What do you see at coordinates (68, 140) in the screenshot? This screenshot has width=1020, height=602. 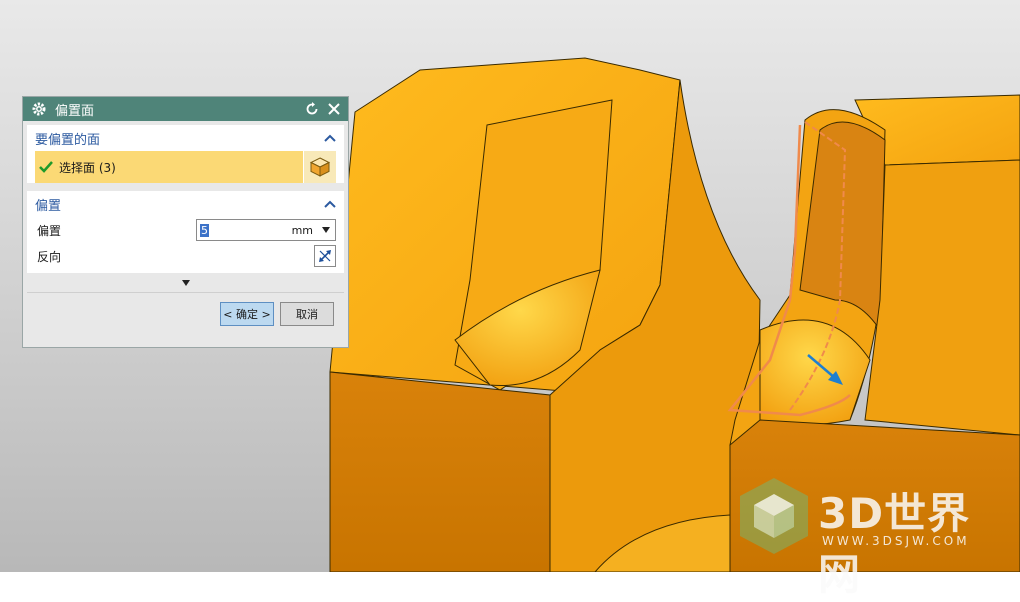 I see `faces-section-title: 要偏置的面` at bounding box center [68, 140].